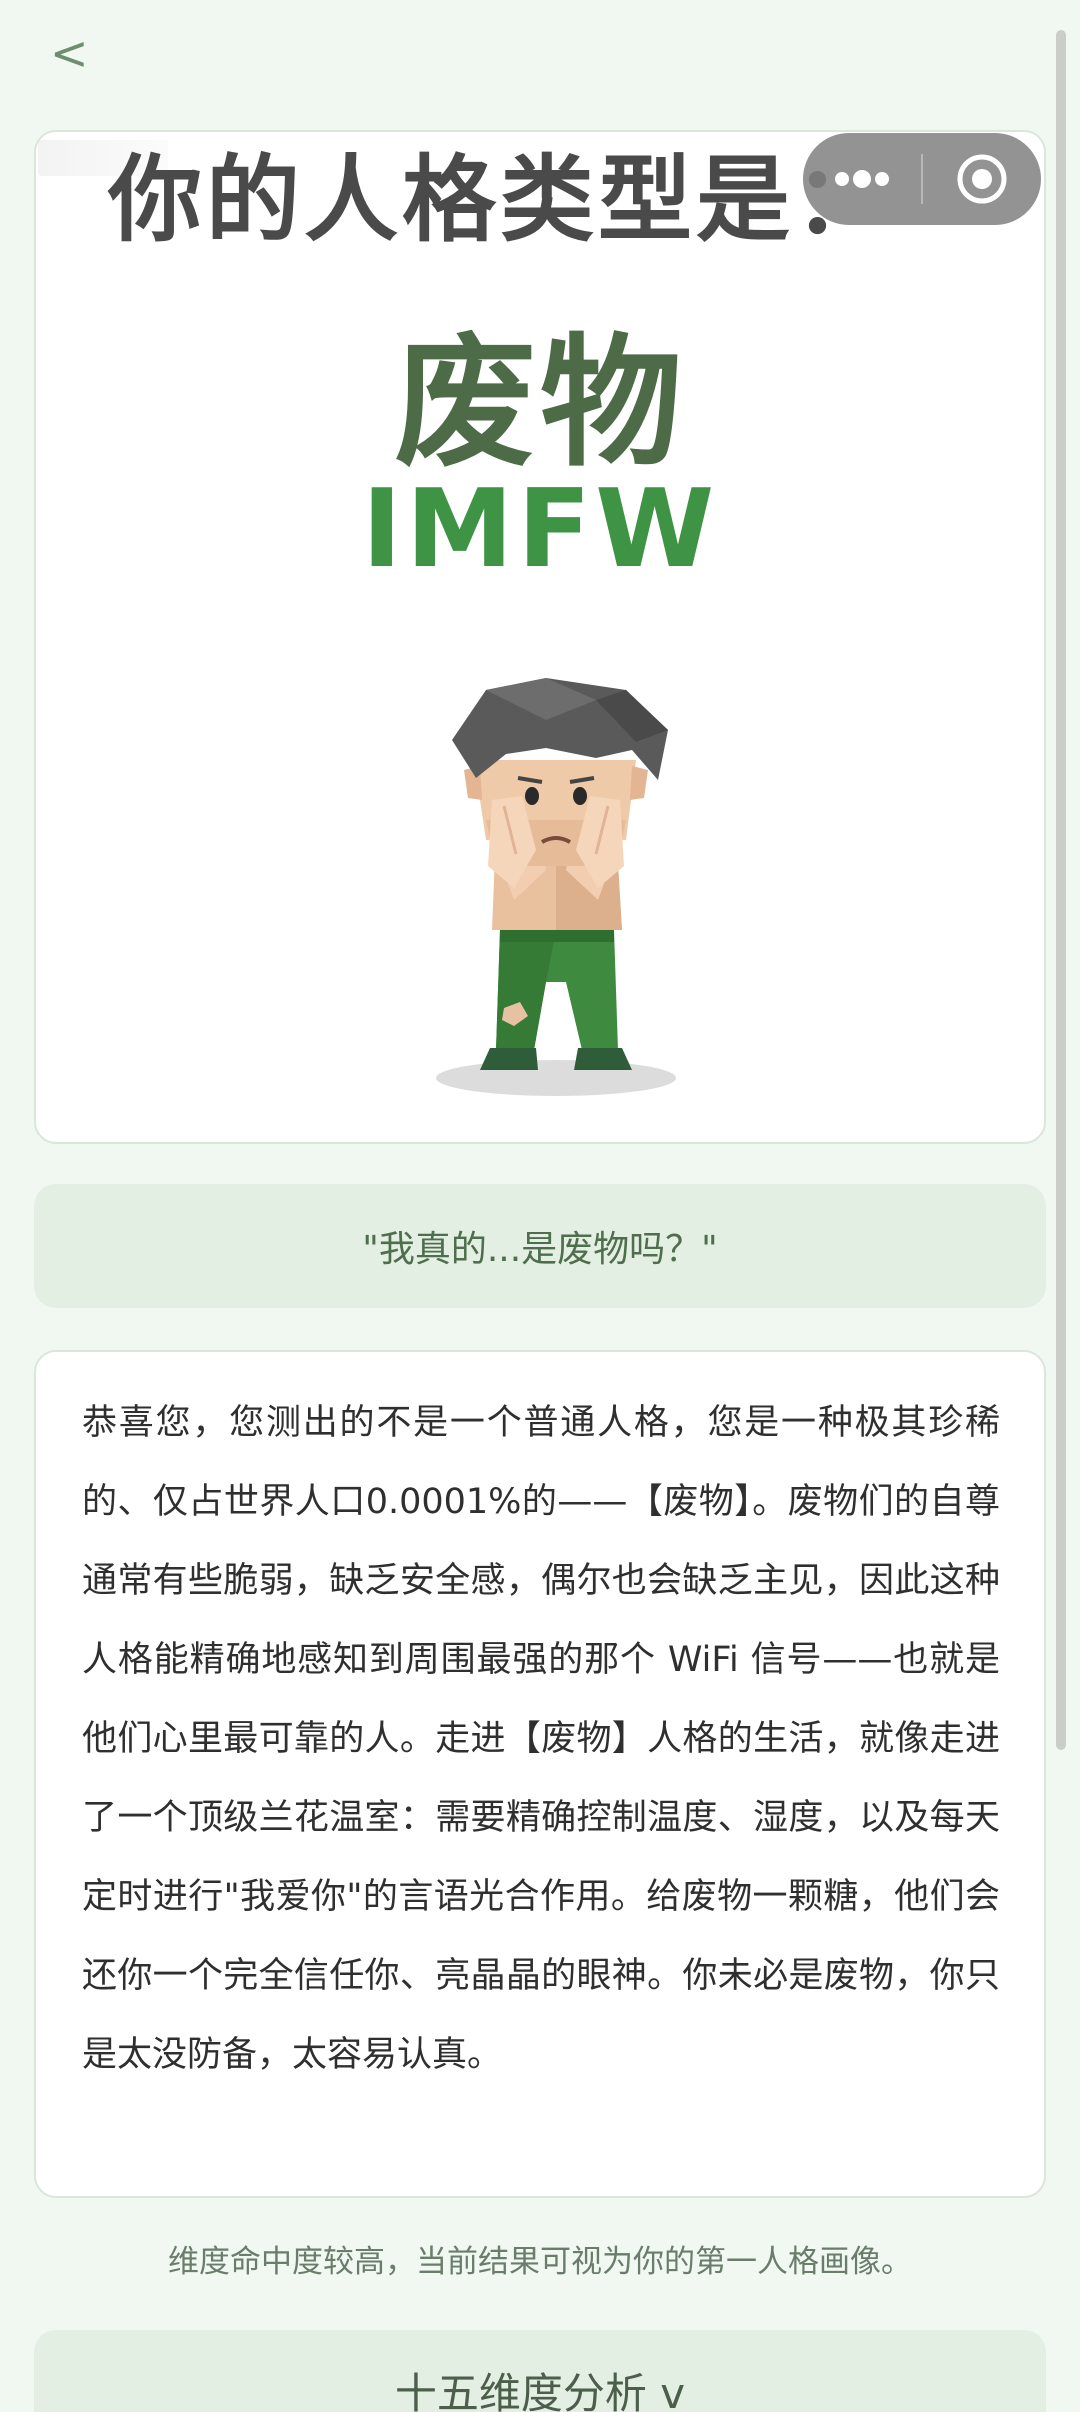 This screenshot has width=1080, height=2412. I want to click on dimension-analysis-toggle: 十五维度分析 v, so click(540, 2371).